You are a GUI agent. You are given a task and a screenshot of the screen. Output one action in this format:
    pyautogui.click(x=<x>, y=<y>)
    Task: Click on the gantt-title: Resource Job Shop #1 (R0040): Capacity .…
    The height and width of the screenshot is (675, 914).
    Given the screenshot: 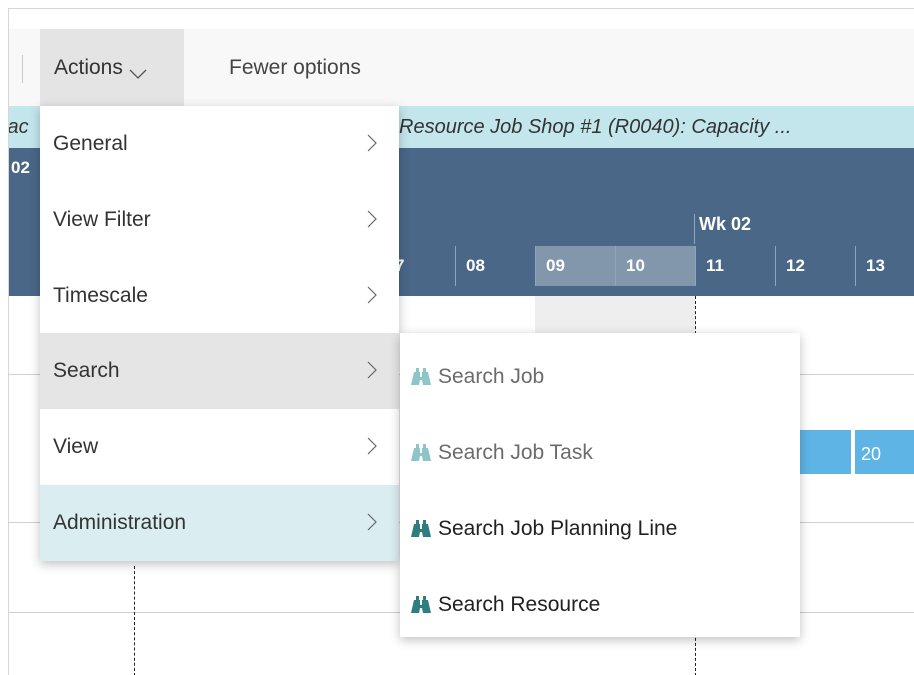 What is the action you would take?
    pyautogui.click(x=595, y=126)
    